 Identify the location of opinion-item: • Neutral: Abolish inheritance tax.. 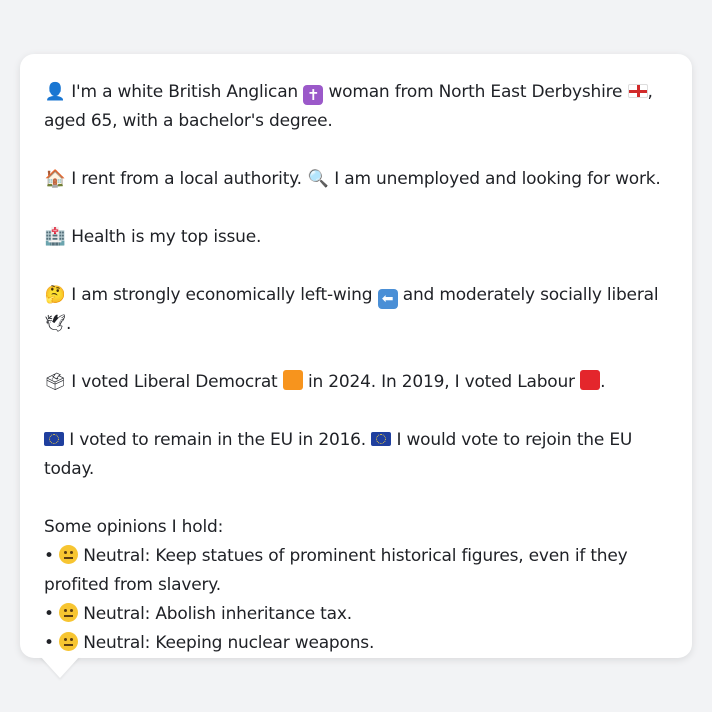
(357, 614).